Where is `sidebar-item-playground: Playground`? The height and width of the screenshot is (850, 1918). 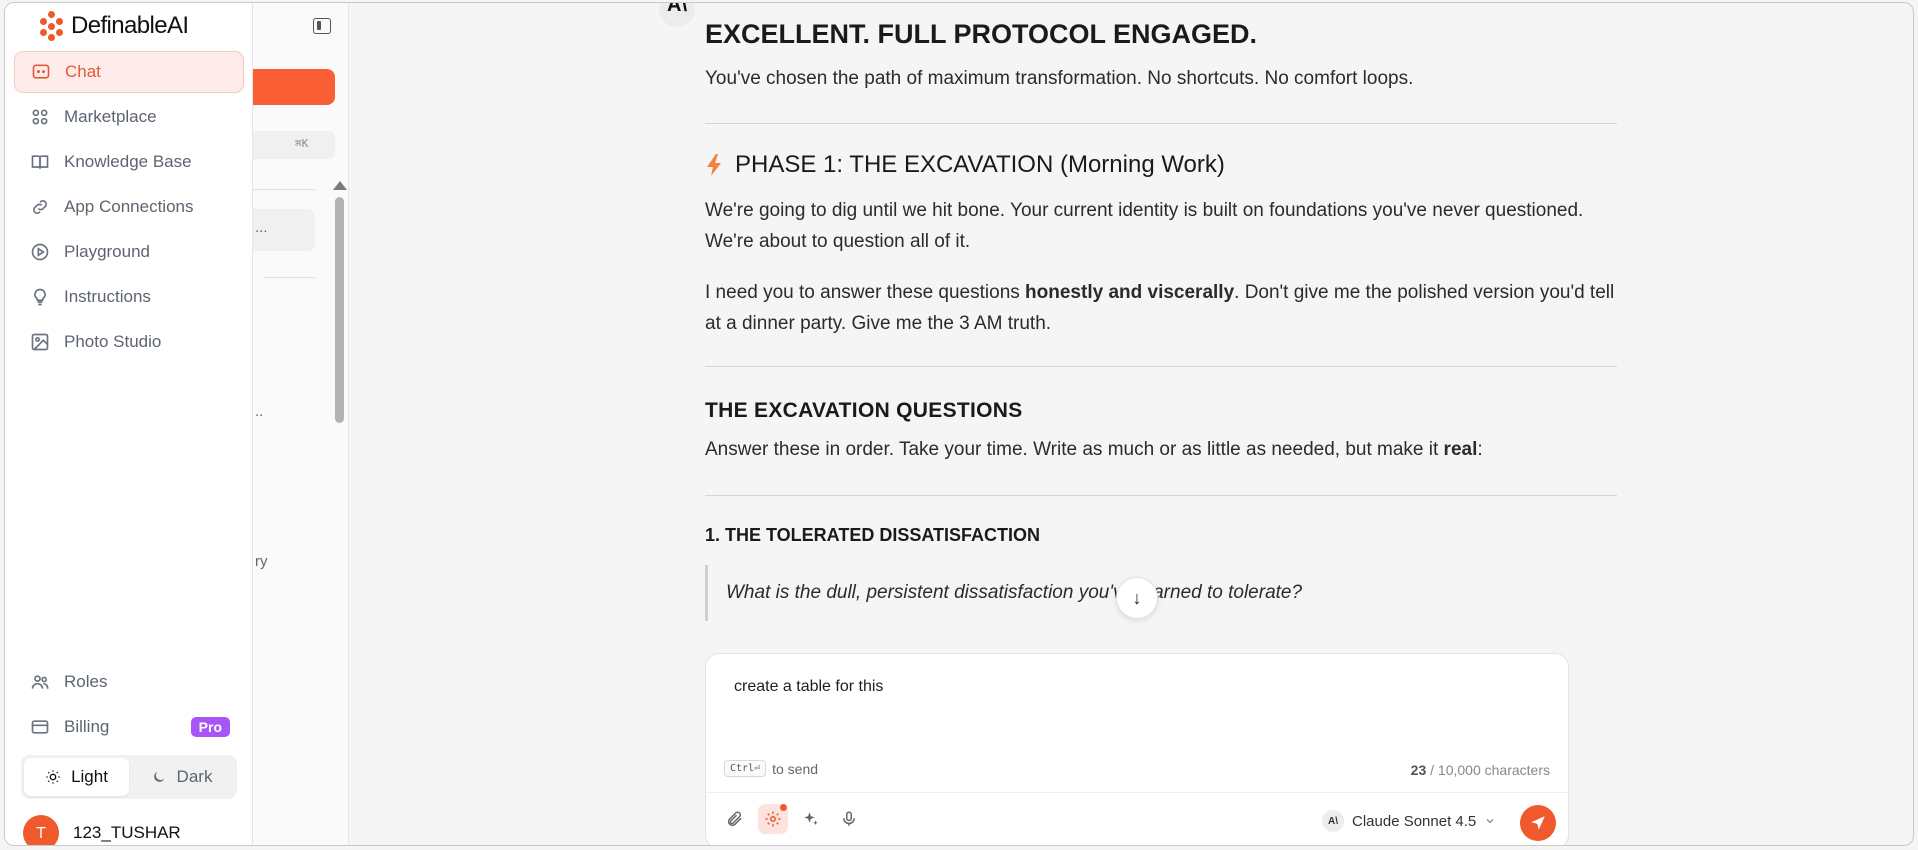 sidebar-item-playground: Playground is located at coordinates (129, 252).